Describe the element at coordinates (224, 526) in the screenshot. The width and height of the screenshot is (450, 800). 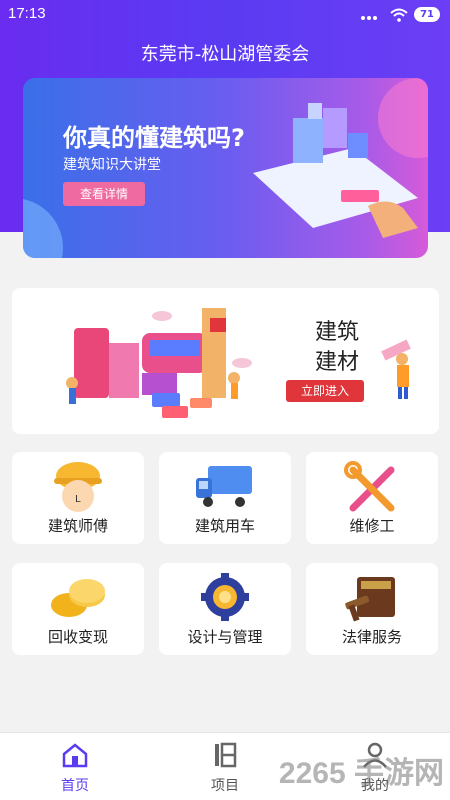
I see `tile-label: 建筑用车` at that location.